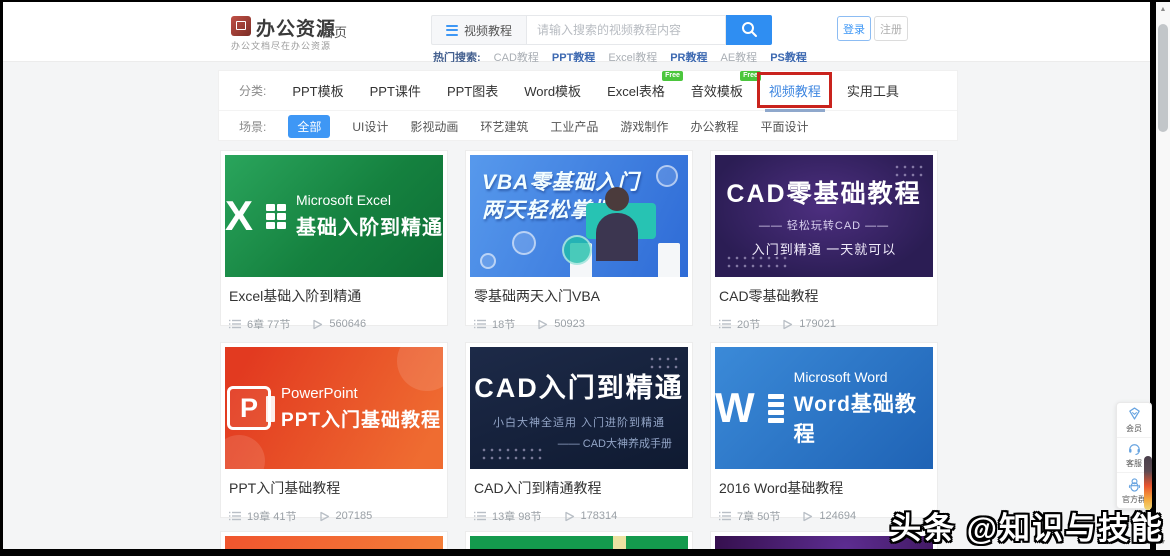 The width and height of the screenshot is (1170, 556). Describe the element at coordinates (599, 516) in the screenshot. I see `course-views: 178314` at that location.